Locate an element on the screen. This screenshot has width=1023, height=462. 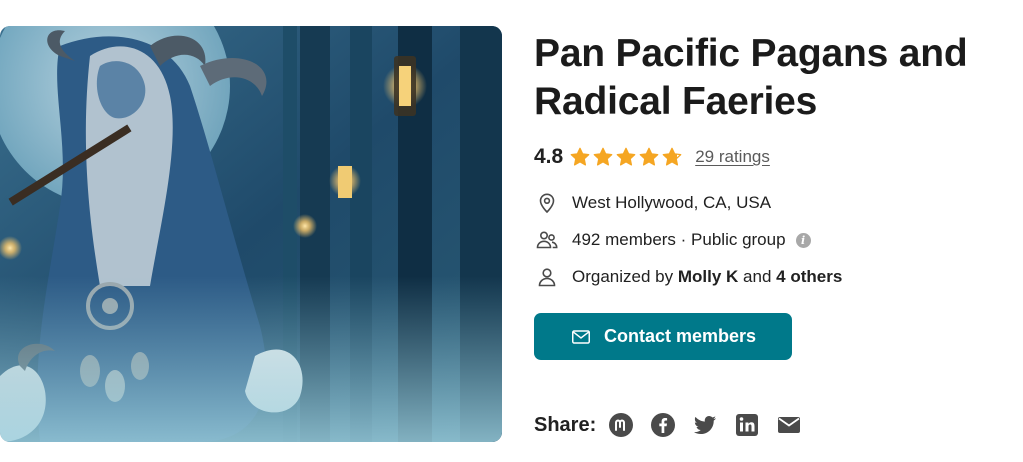
rating-value: 4.8 is located at coordinates (549, 156).